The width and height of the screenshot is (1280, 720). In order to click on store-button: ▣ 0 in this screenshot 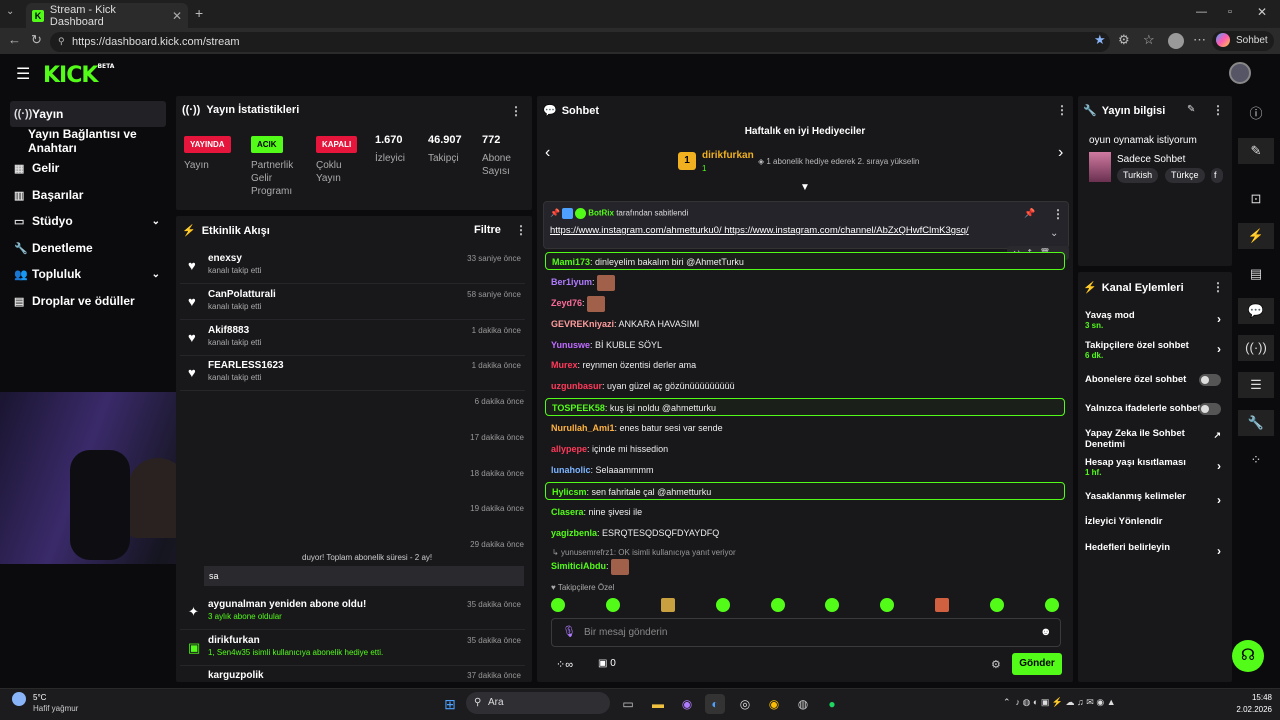, I will do `click(607, 663)`.